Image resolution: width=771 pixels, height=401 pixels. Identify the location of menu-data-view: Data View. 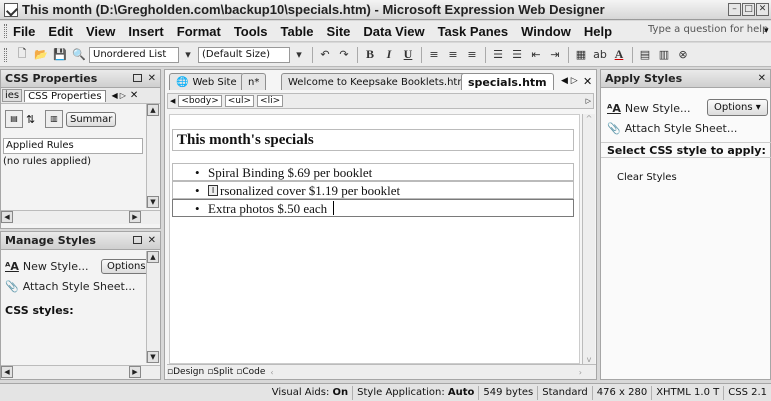
(393, 31).